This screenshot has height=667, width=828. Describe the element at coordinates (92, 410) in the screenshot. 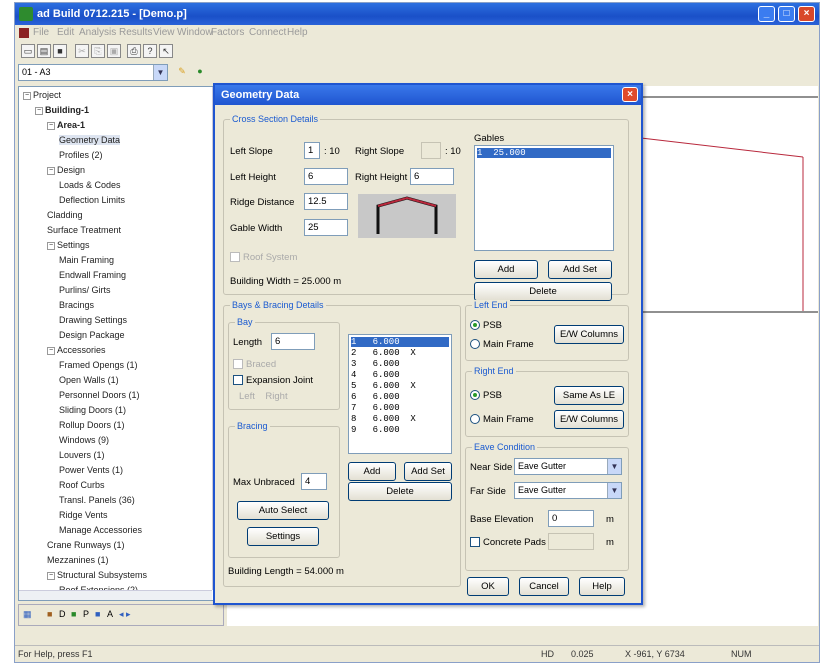

I see `tree-node: Sliding Doors (1)` at that location.